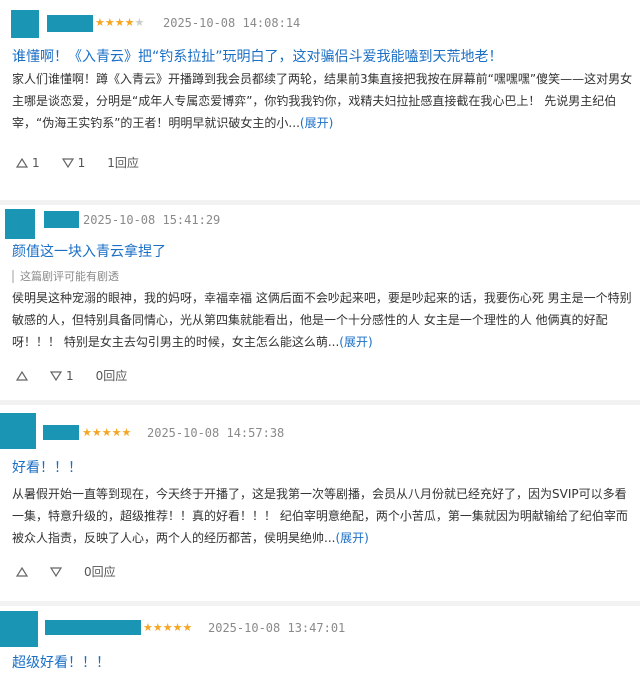 The height and width of the screenshot is (676, 640). I want to click on review-actions: 0回应, so click(66, 571).